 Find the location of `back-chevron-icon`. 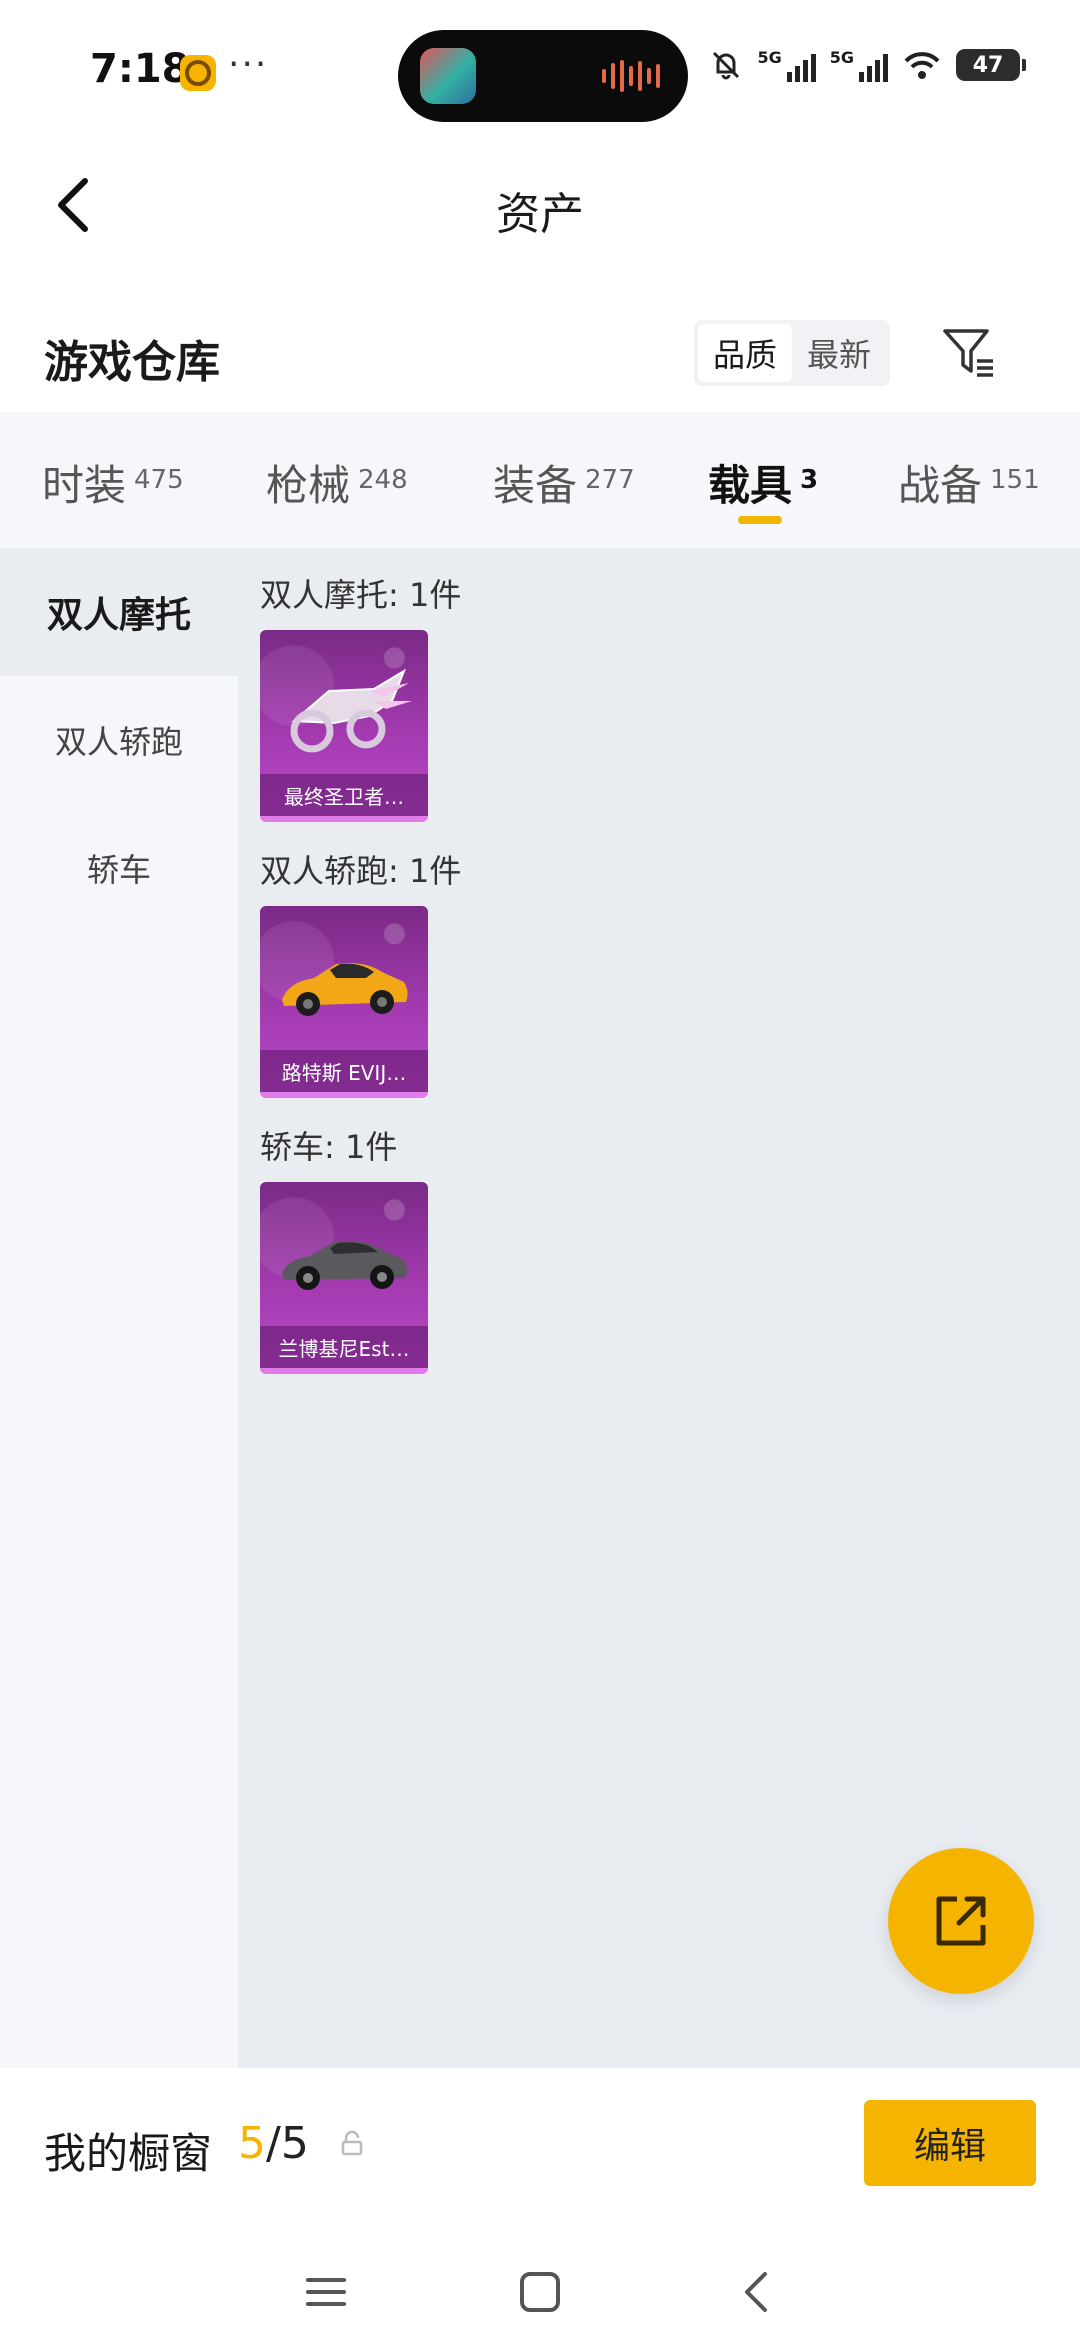

back-chevron-icon is located at coordinates (756, 2292).